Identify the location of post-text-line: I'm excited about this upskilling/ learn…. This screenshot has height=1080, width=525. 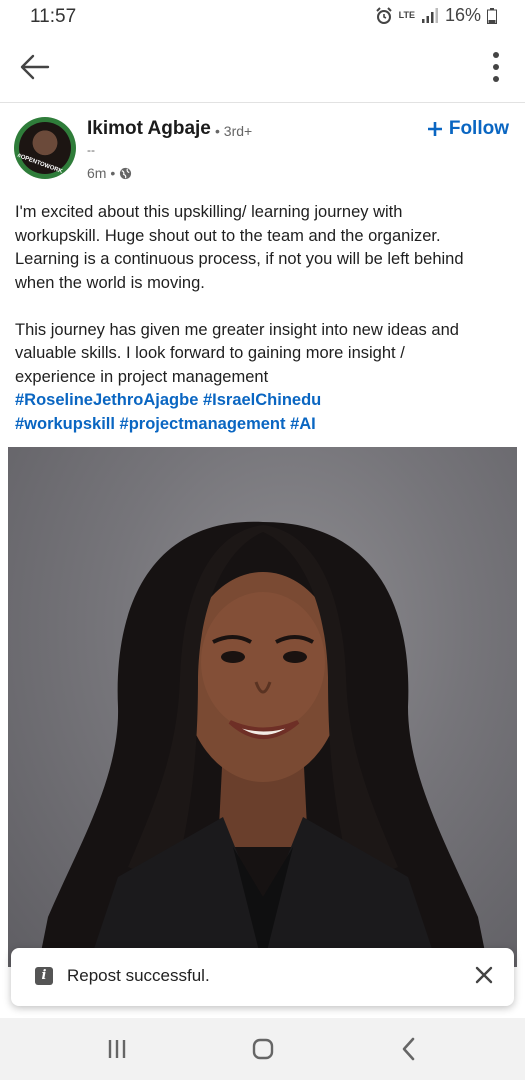
(209, 212).